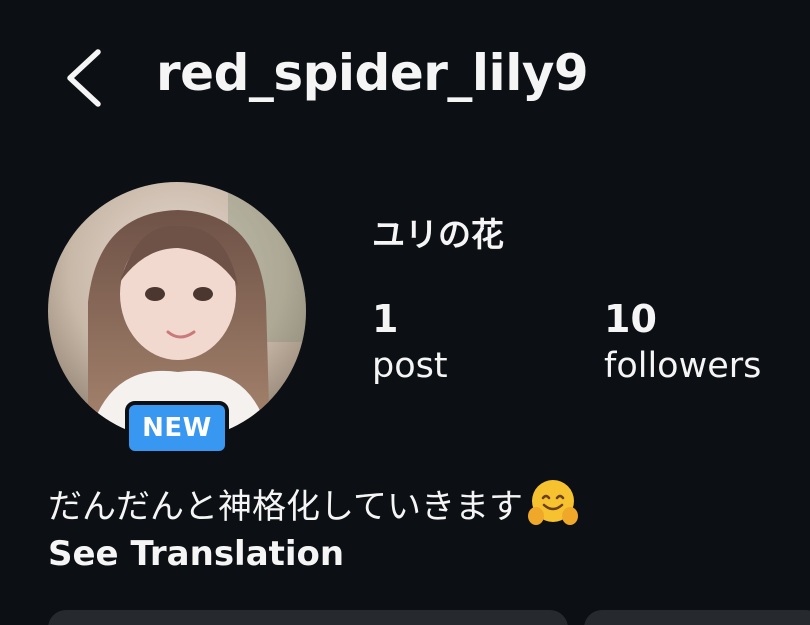 The width and height of the screenshot is (810, 625). What do you see at coordinates (630, 319) in the screenshot?
I see `followers-count: 10` at bounding box center [630, 319].